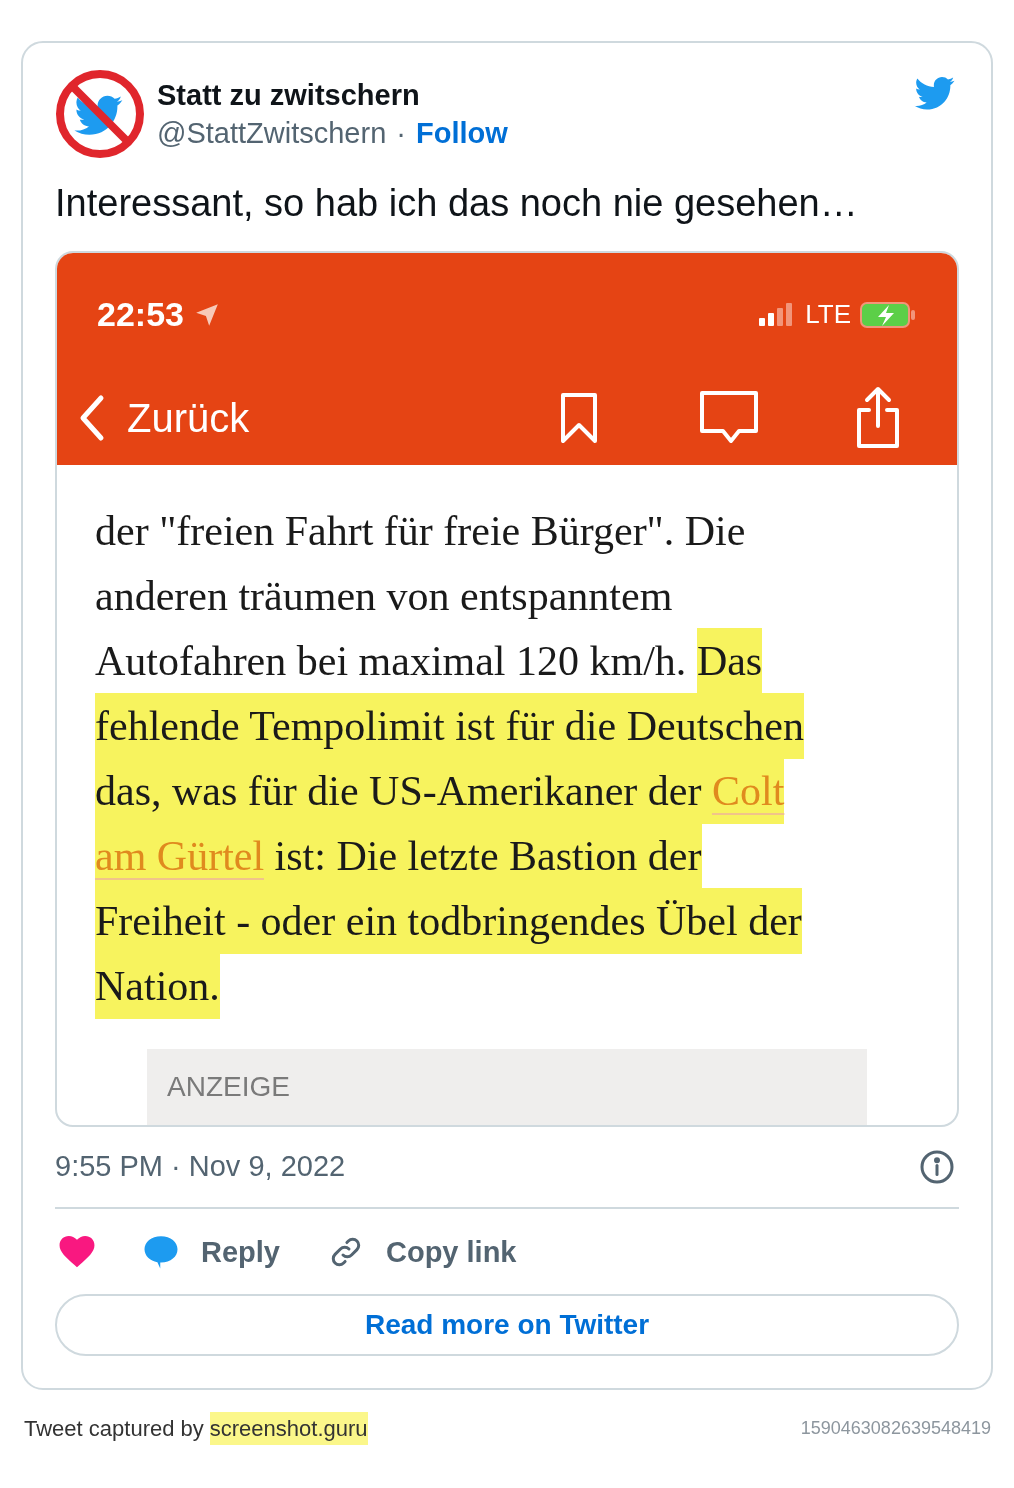 The width and height of the screenshot is (1014, 1488). I want to click on battery-charging-icon, so click(888, 314).